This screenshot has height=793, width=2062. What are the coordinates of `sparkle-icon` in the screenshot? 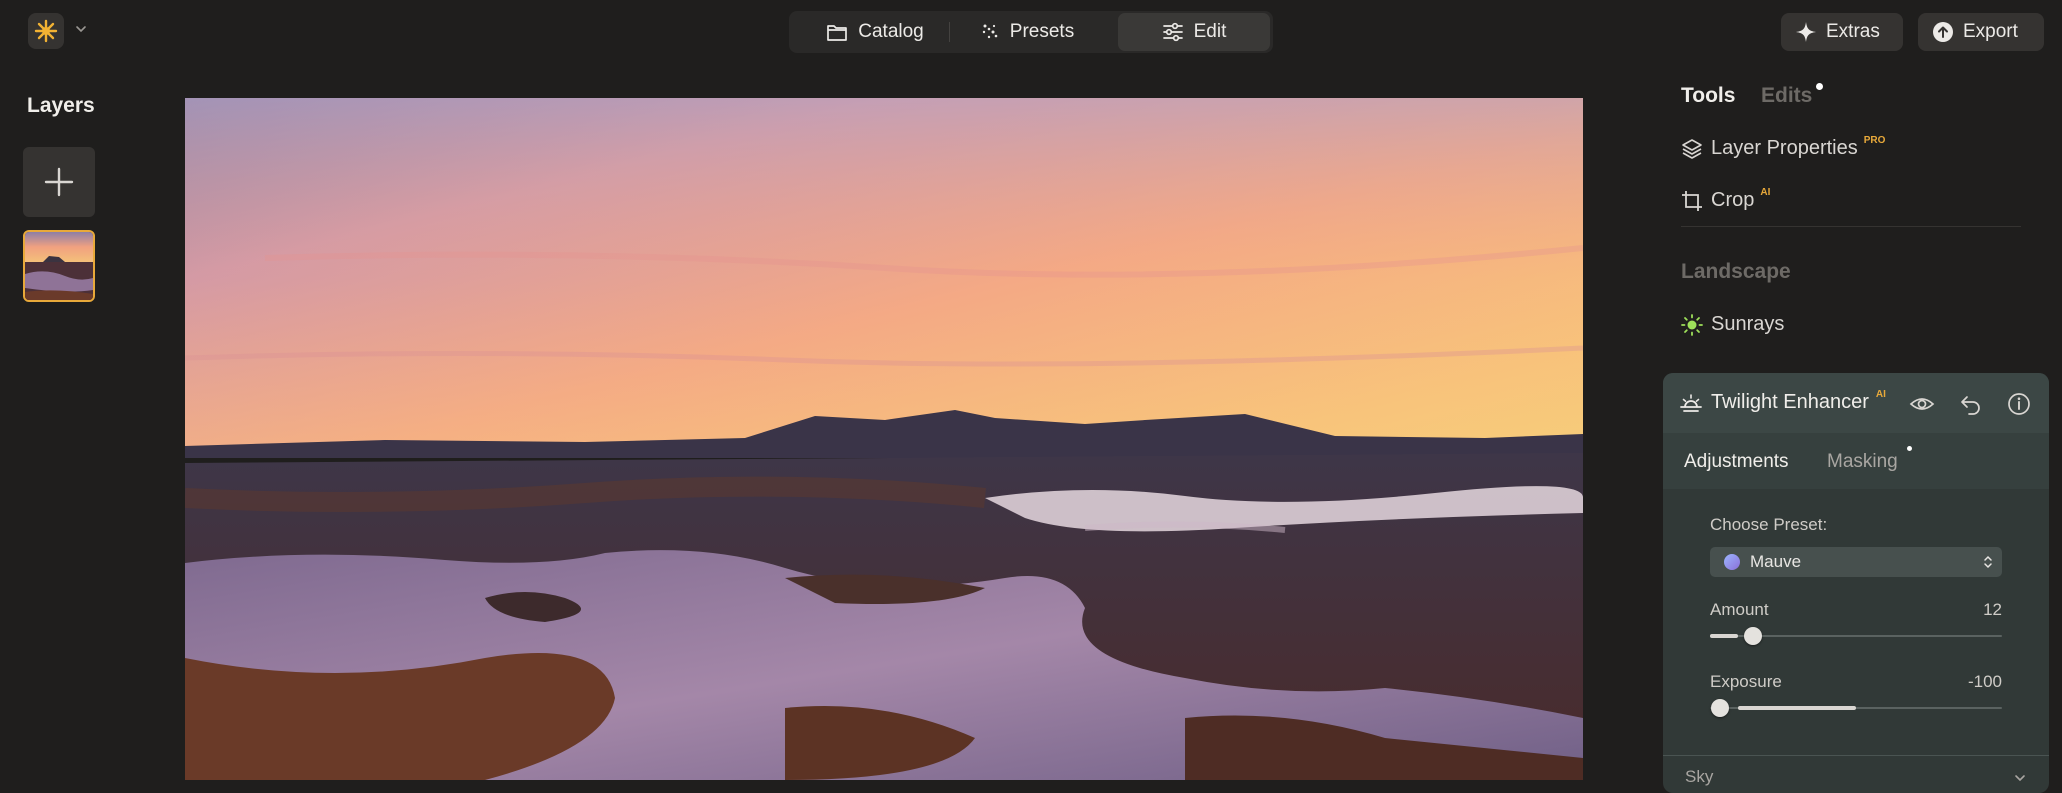 It's located at (1806, 32).